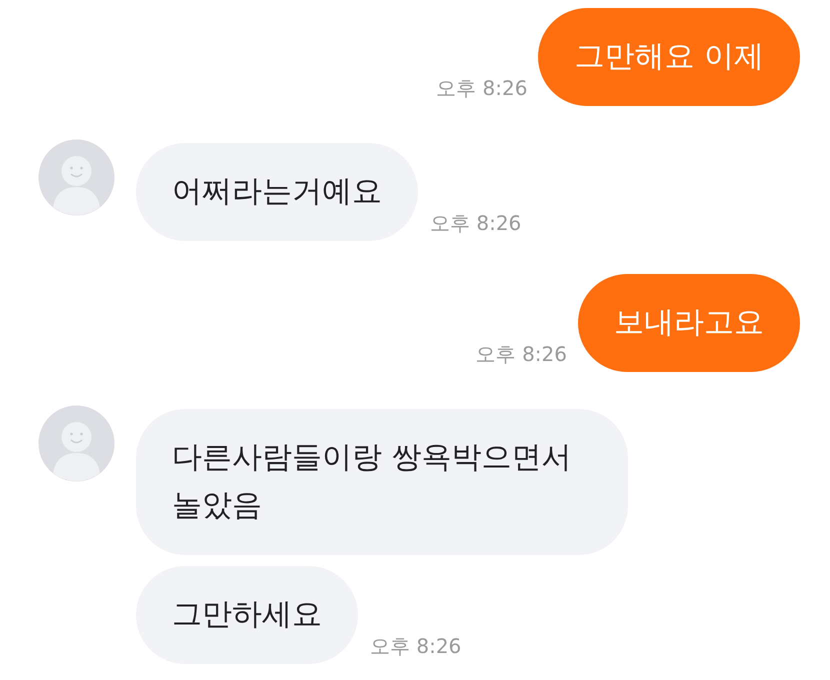  What do you see at coordinates (669, 57) in the screenshot?
I see `sent-message-bubble: 그만해요 이제` at bounding box center [669, 57].